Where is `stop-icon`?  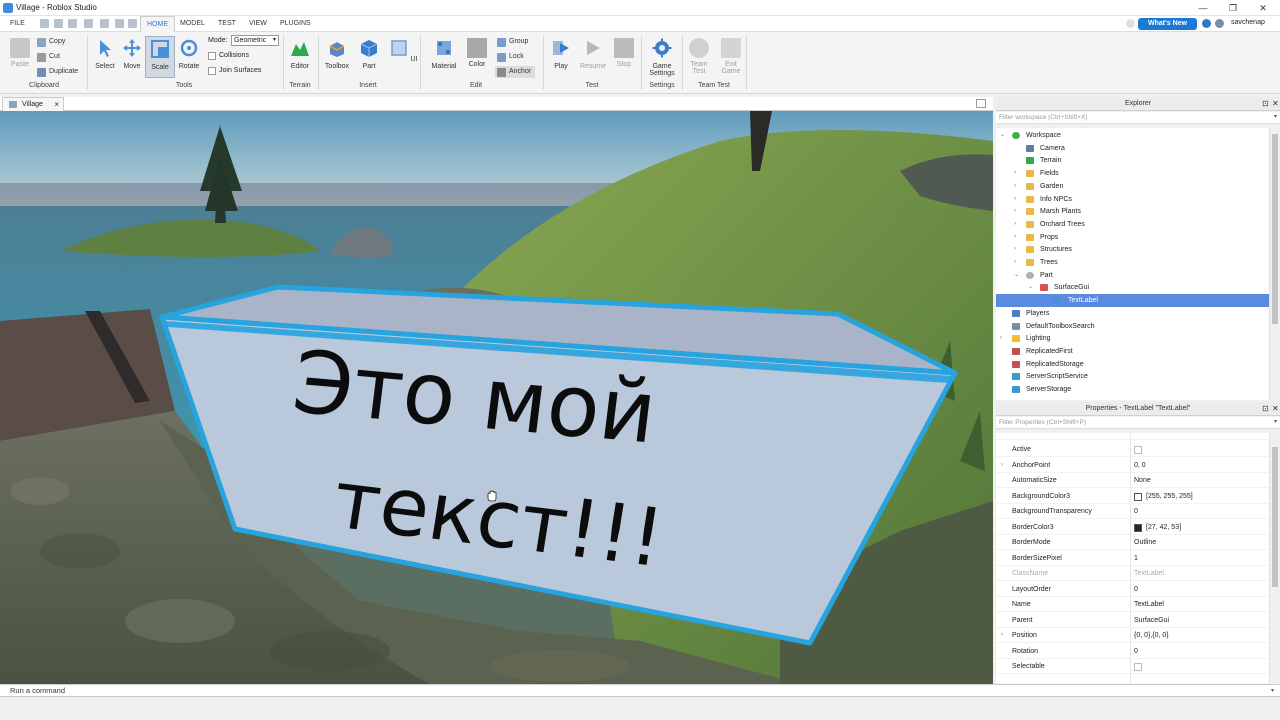
stop-icon is located at coordinates (104, 23).